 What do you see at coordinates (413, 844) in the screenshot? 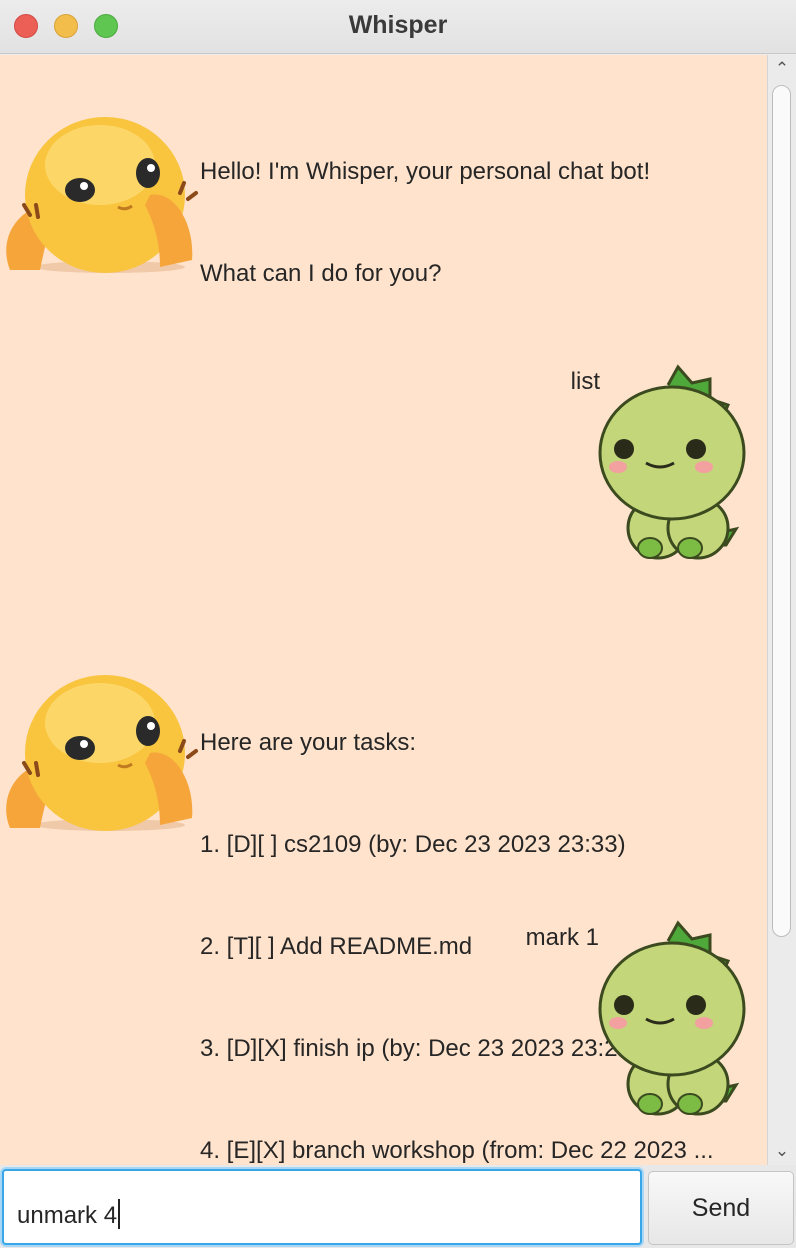
I see `message-line: 1. [D][ ] cs2109 (by: Dec 23 2023 23:33)` at bounding box center [413, 844].